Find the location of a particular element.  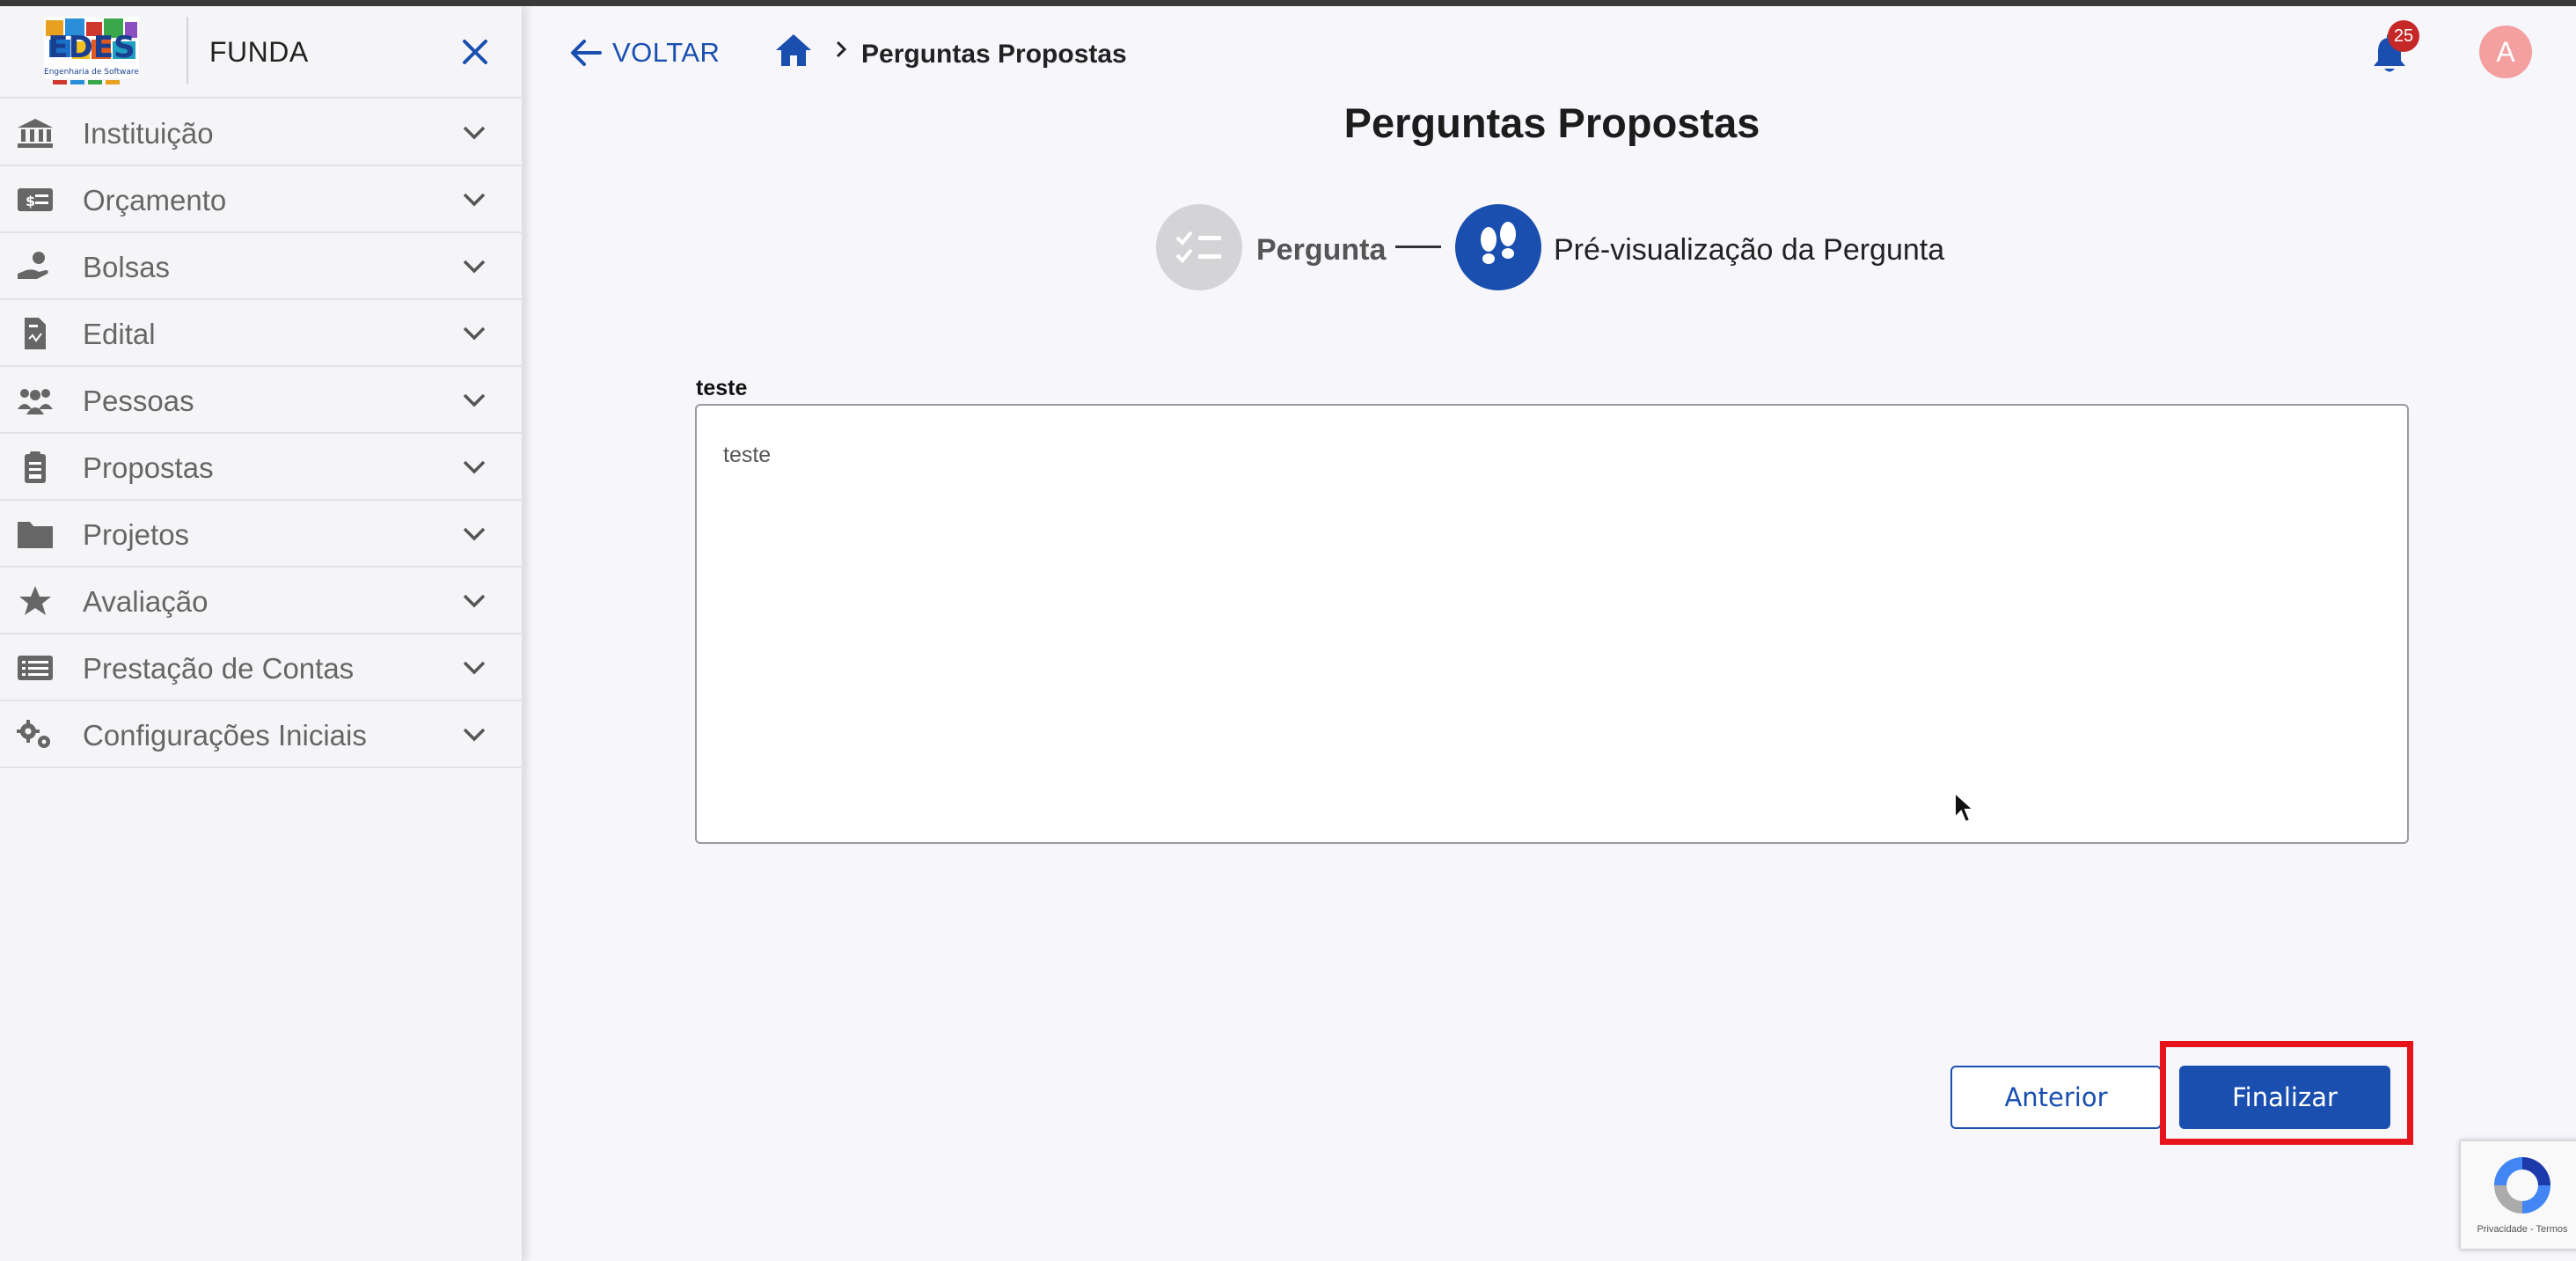

step-pergunta-circle is located at coordinates (1199, 247).